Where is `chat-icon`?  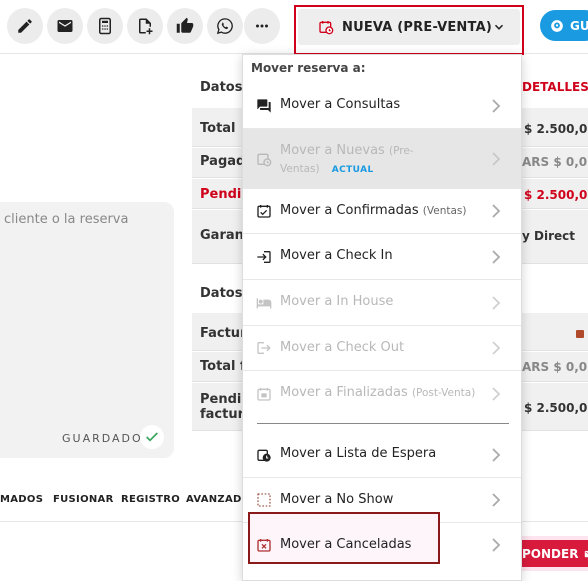
chat-icon is located at coordinates (264, 106).